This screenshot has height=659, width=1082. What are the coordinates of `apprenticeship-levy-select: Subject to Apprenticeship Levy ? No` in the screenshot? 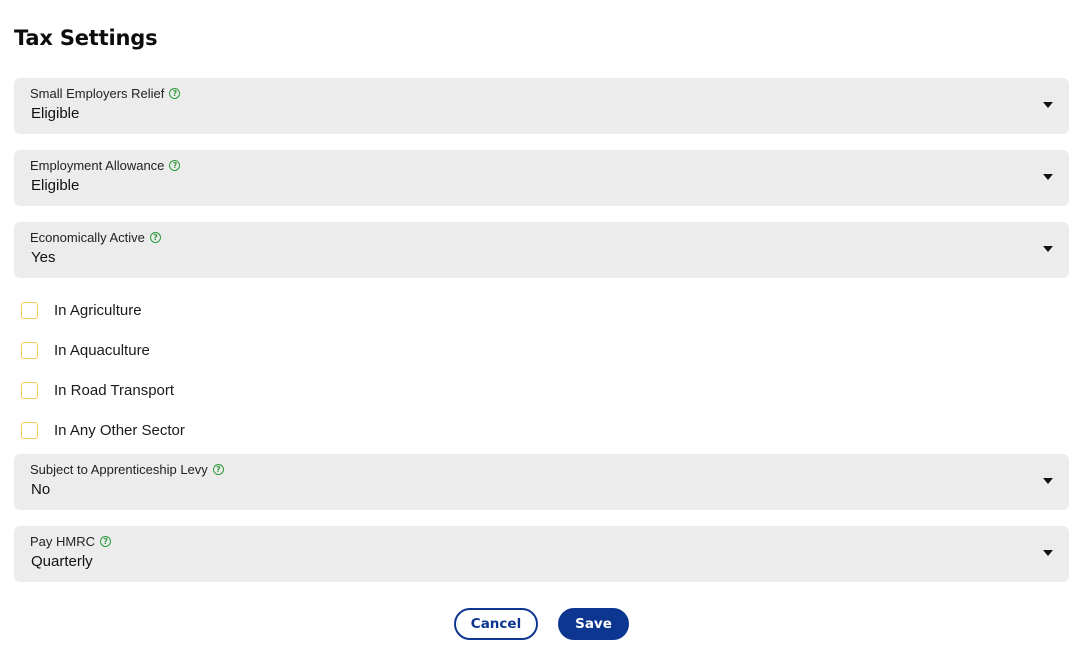 It's located at (541, 482).